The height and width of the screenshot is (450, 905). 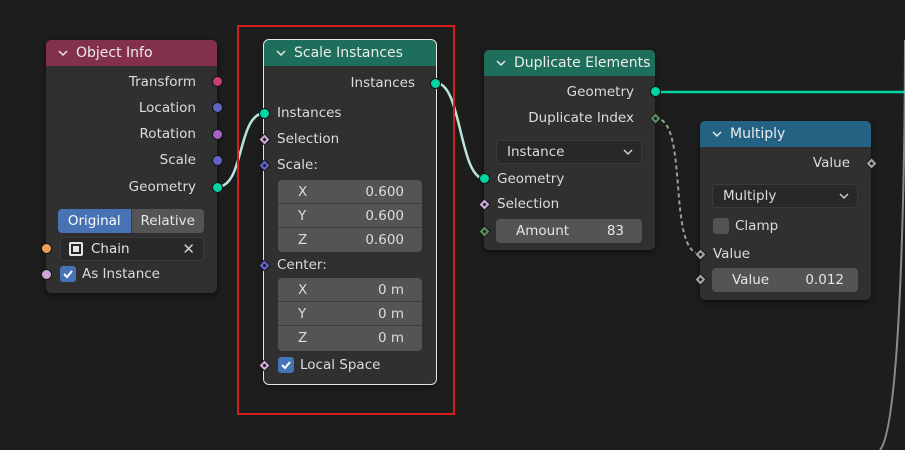 I want to click on scale-y-field: Y 0.600, so click(x=350, y=216).